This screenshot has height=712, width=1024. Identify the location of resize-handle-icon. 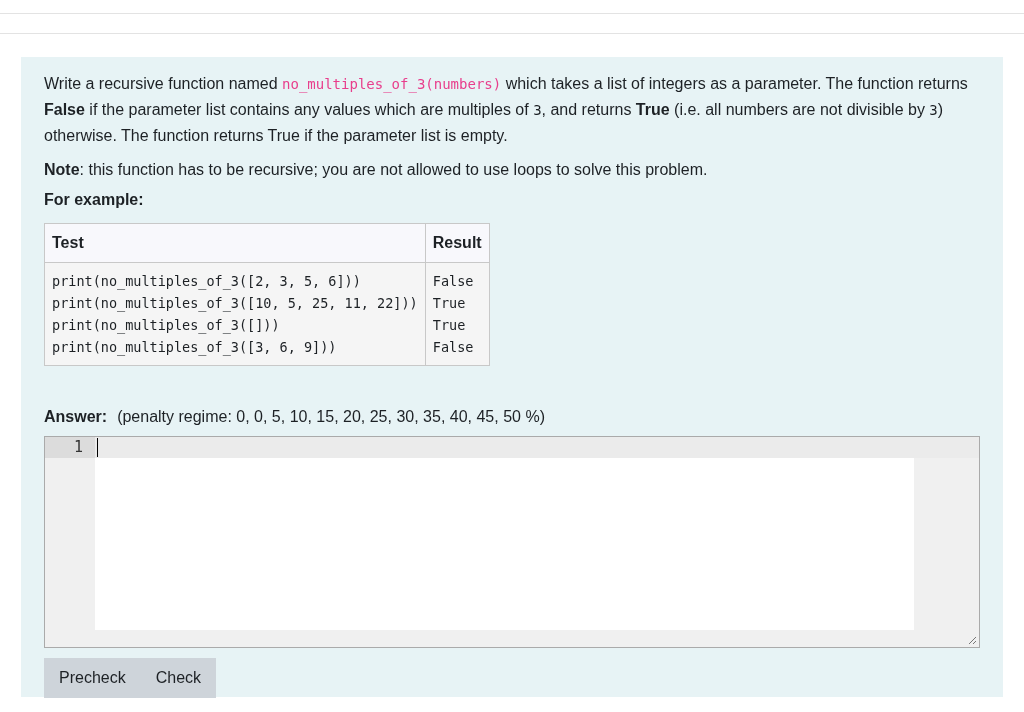
(972, 640).